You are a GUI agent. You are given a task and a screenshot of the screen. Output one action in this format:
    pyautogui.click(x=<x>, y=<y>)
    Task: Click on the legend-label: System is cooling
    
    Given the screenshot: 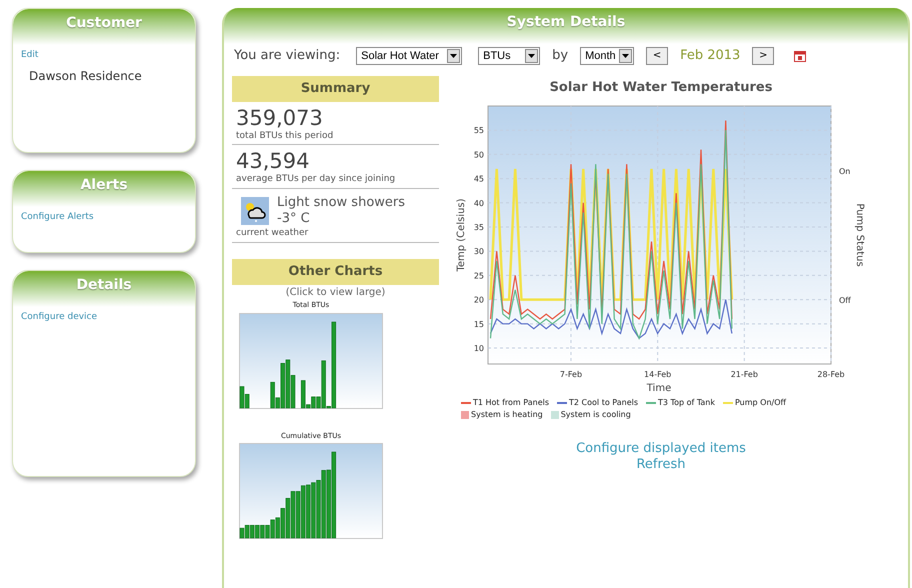 What is the action you would take?
    pyautogui.click(x=595, y=415)
    